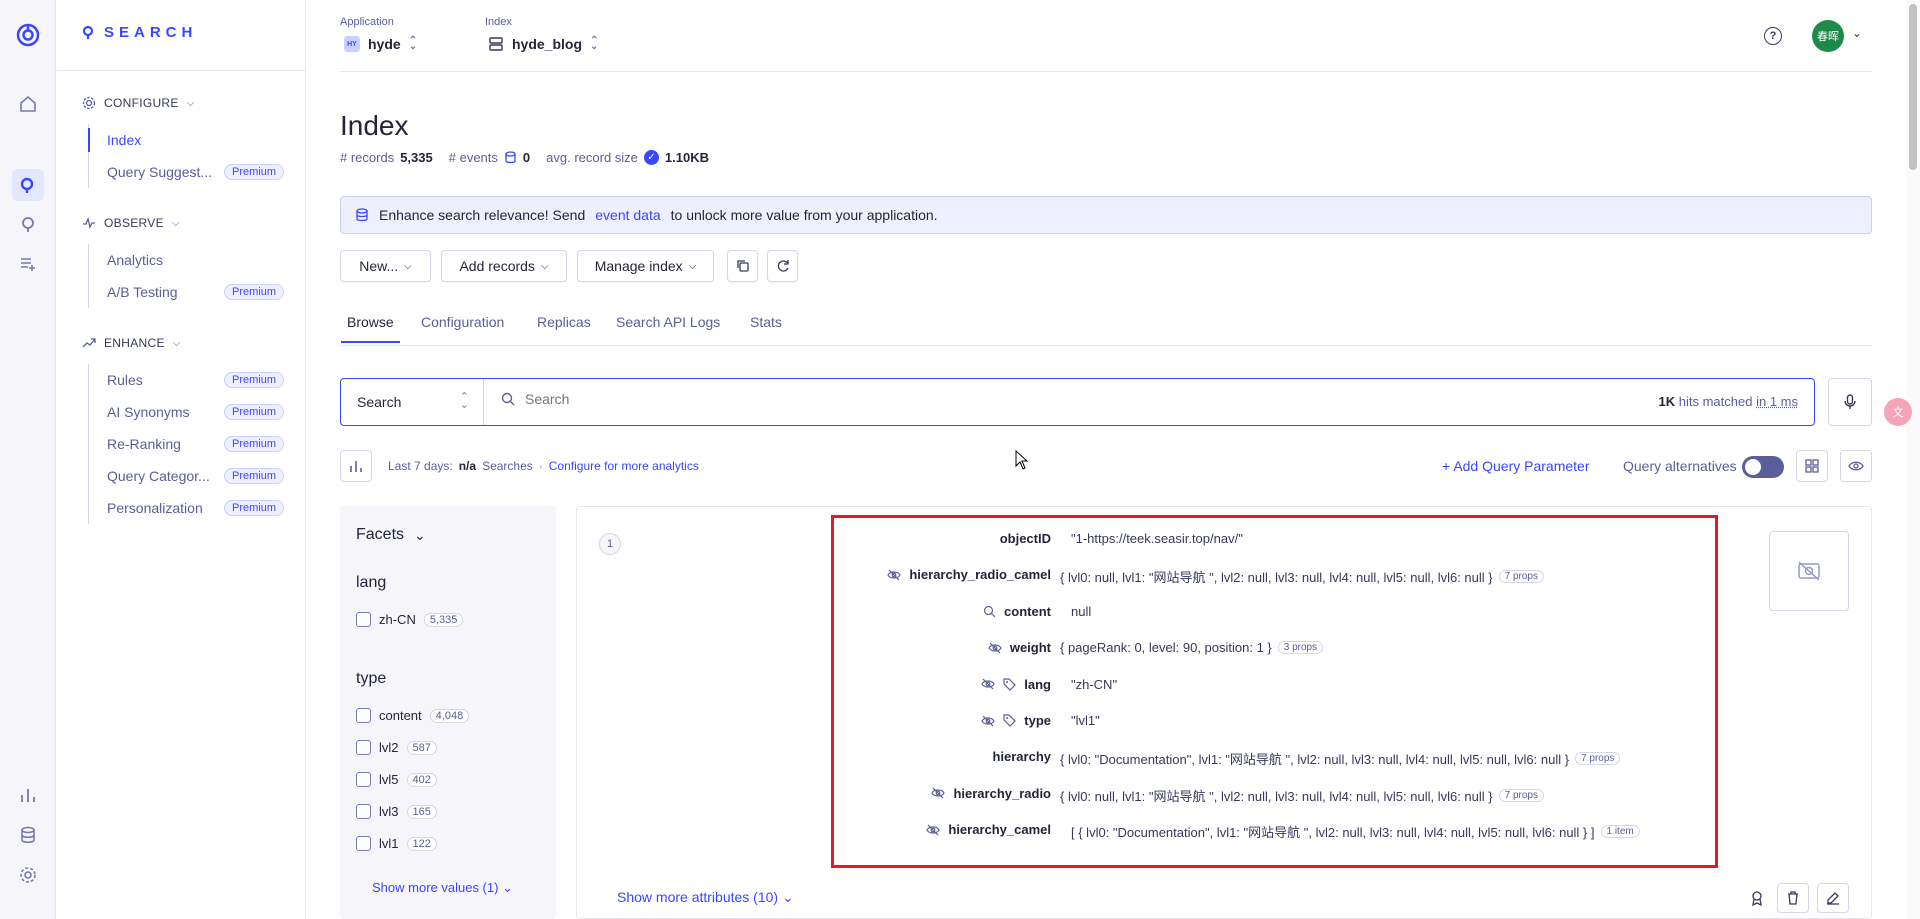  I want to click on sidebar-item-ab-testing: A/B Testing Premium, so click(188, 292).